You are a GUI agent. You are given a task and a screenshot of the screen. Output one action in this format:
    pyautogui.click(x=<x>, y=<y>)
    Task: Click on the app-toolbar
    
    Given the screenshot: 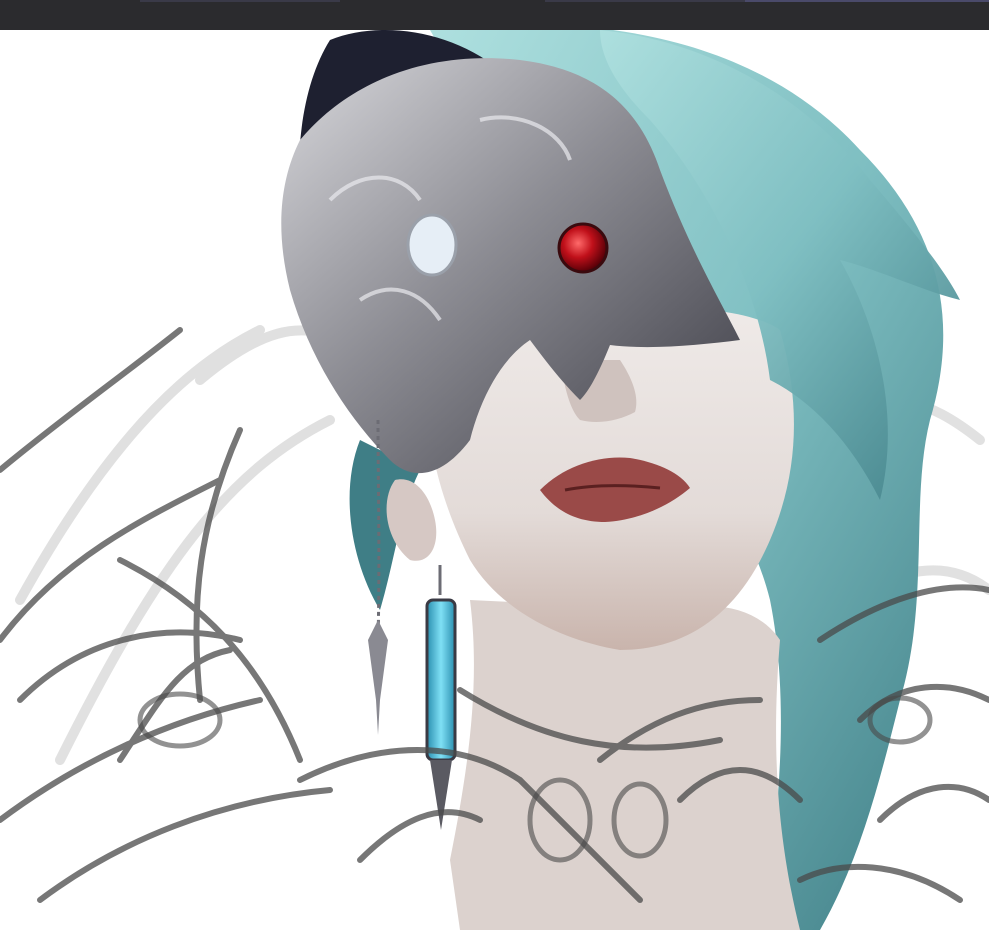 What is the action you would take?
    pyautogui.click(x=494, y=15)
    